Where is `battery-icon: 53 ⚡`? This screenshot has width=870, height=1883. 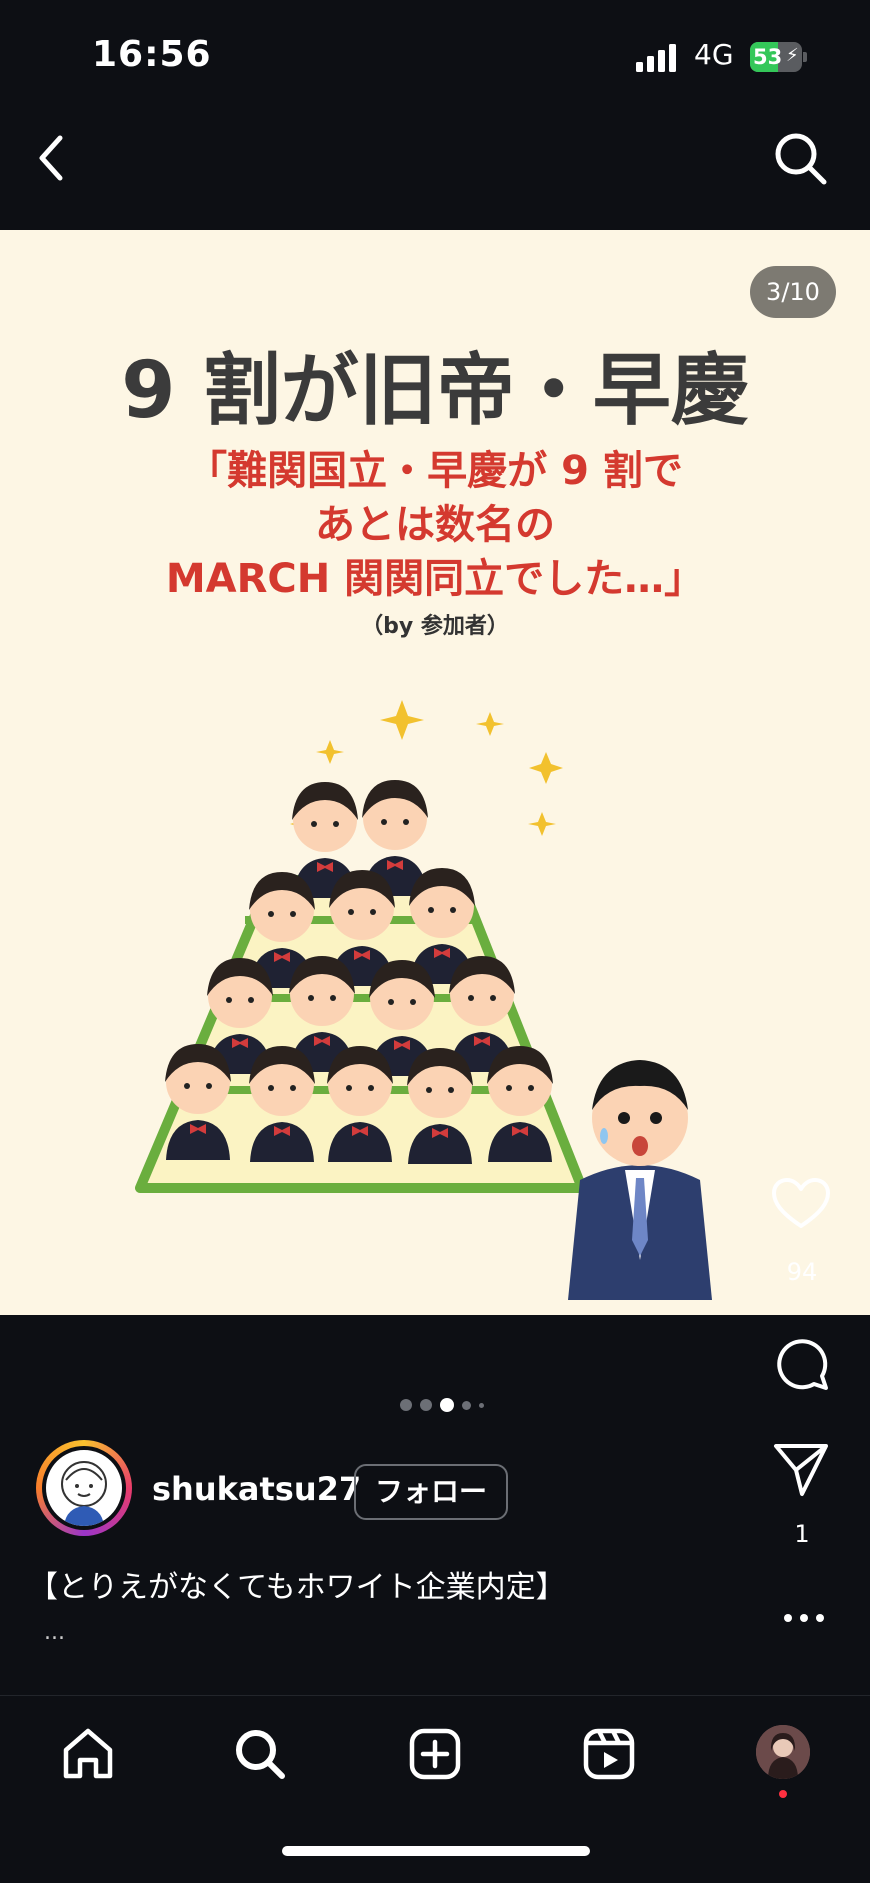 battery-icon: 53 ⚡ is located at coordinates (779, 57).